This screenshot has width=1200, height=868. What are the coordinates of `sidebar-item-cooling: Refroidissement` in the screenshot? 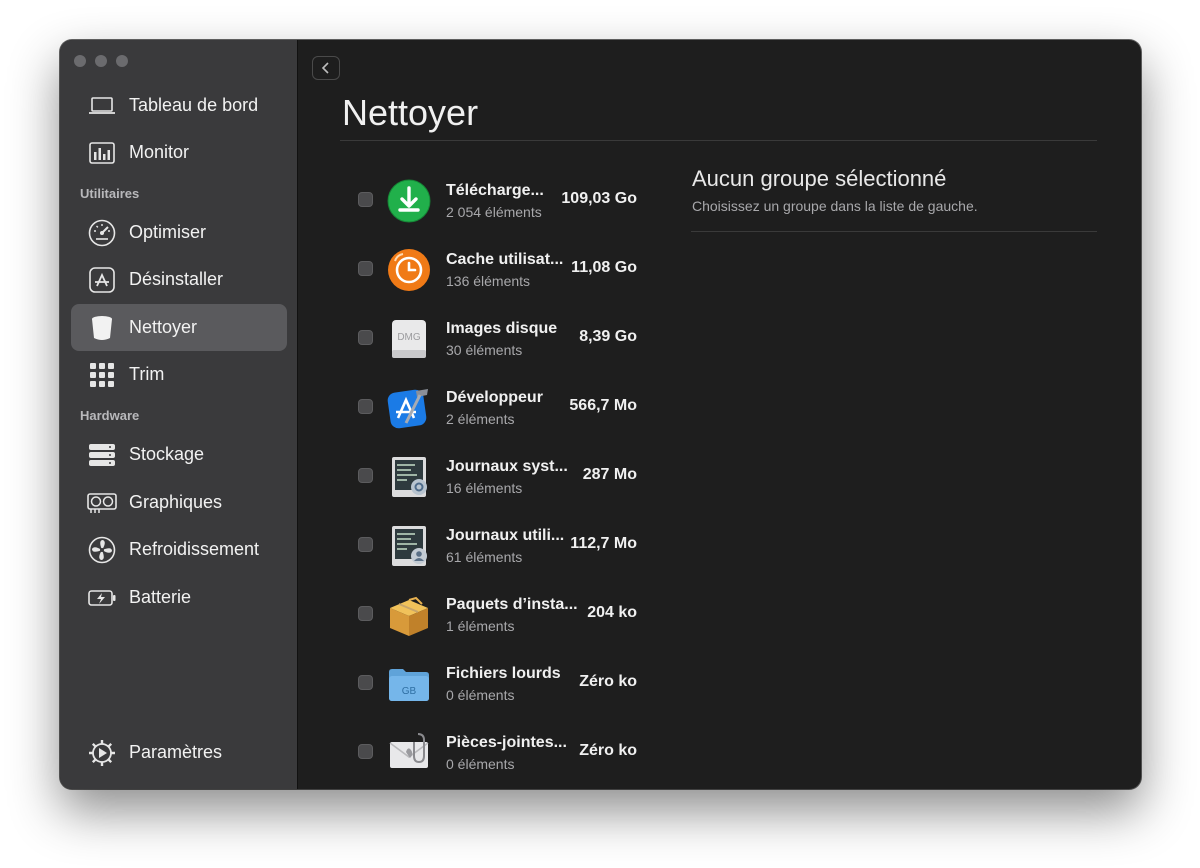 It's located at (179, 549).